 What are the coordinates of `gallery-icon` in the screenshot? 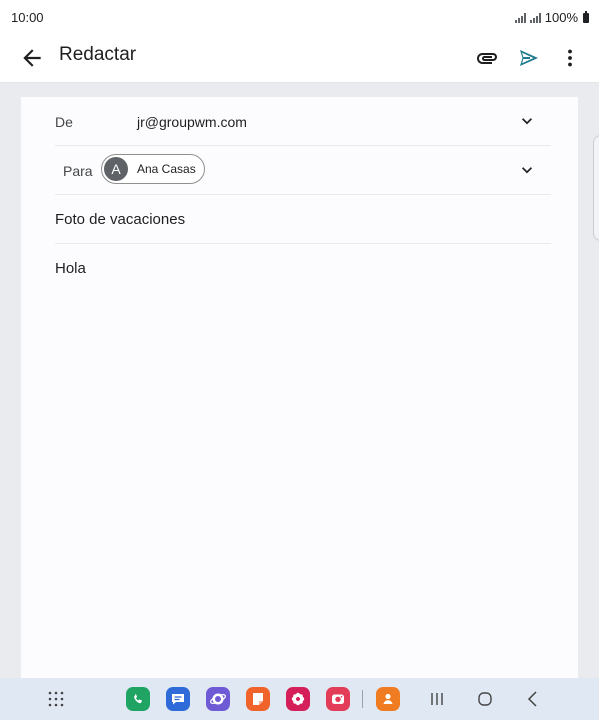 It's located at (298, 699).